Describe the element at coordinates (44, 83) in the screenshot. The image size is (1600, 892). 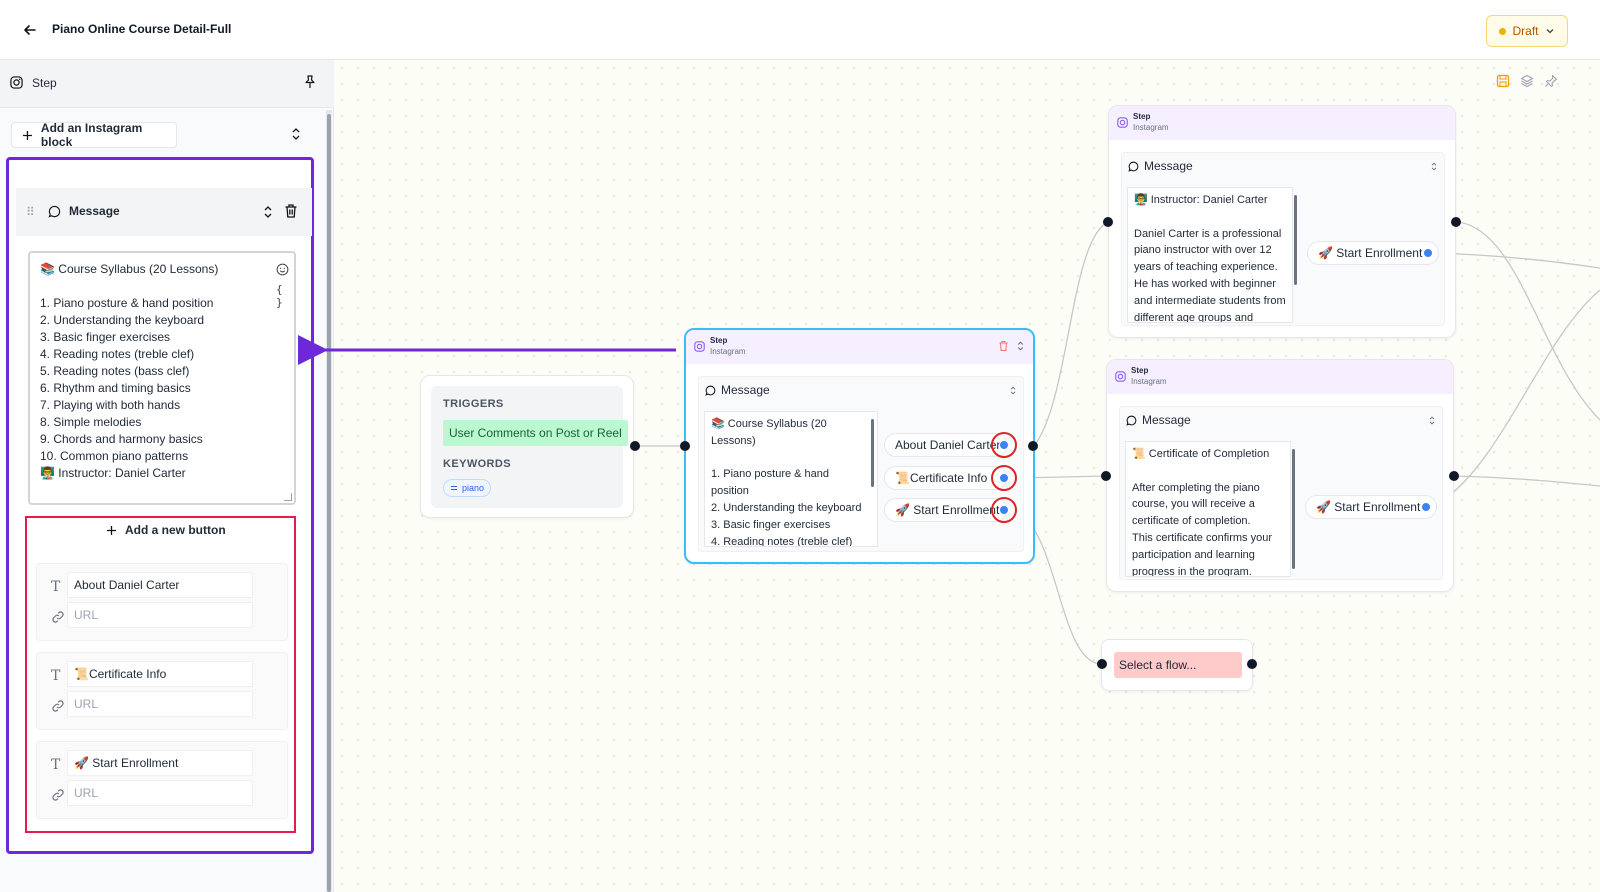
I see `sidebar-step-label: Step` at that location.